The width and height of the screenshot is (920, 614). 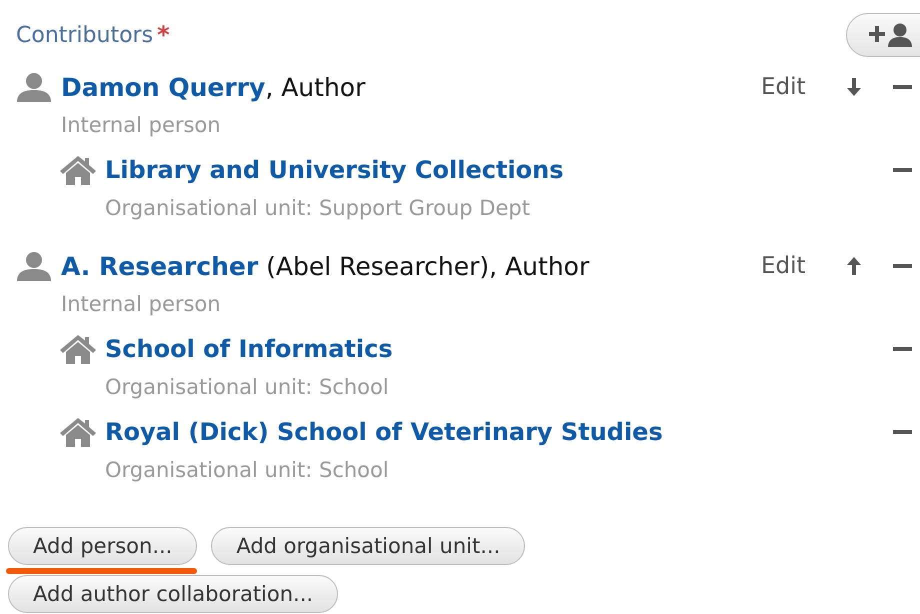 What do you see at coordinates (499, 349) in the screenshot?
I see `unit-link: School of Informatics` at bounding box center [499, 349].